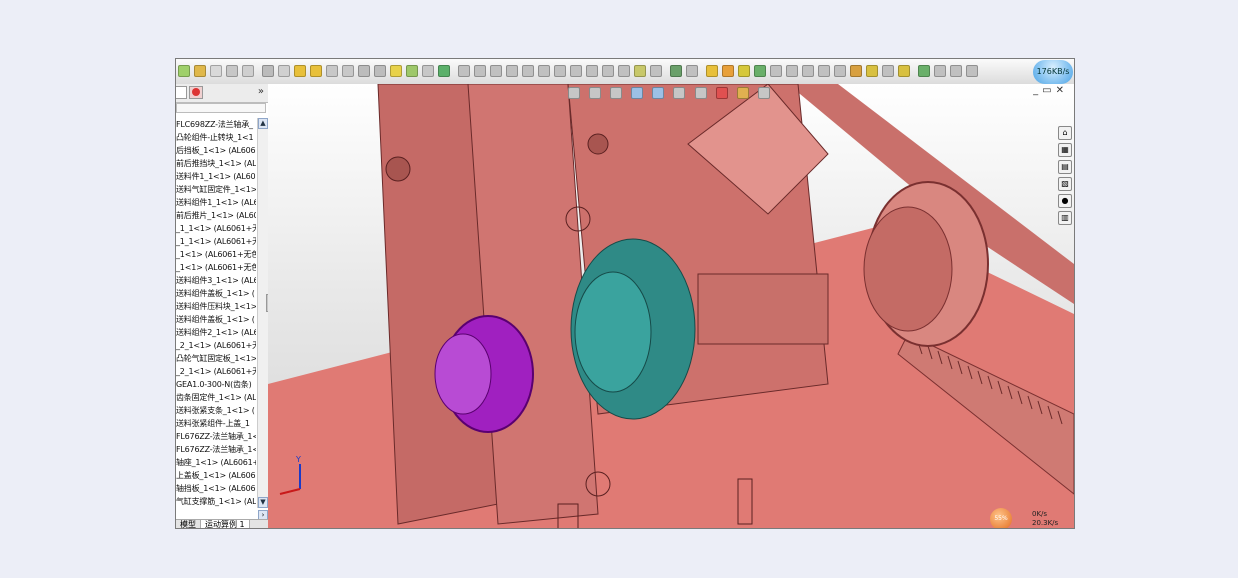  What do you see at coordinates (528, 71) in the screenshot?
I see `hole-alignment-icon` at bounding box center [528, 71].